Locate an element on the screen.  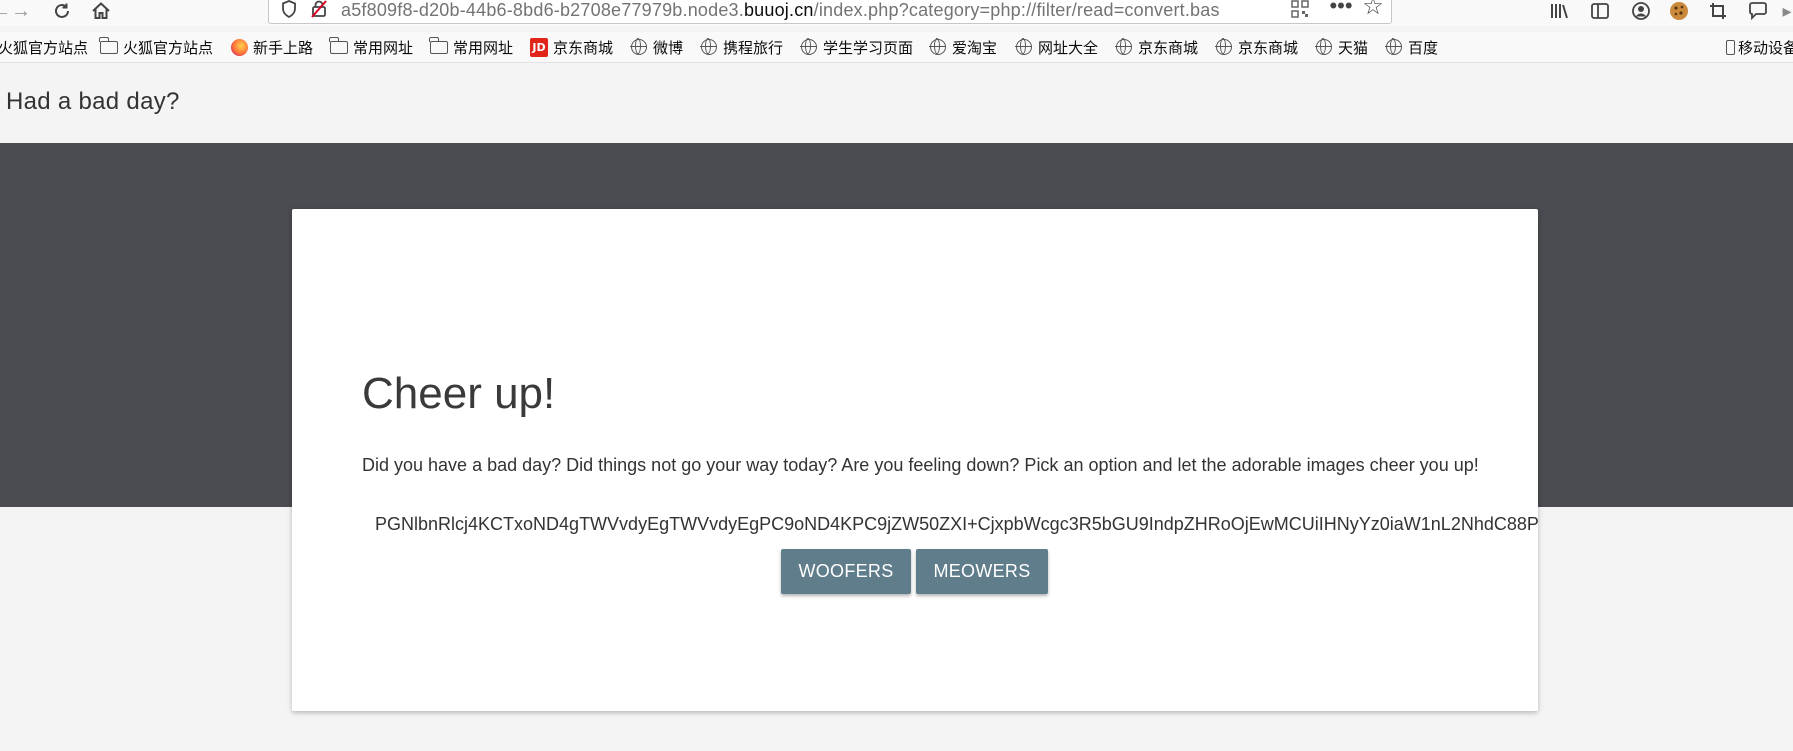
bookmark-item: 网址大全 is located at coordinates (1056, 47).